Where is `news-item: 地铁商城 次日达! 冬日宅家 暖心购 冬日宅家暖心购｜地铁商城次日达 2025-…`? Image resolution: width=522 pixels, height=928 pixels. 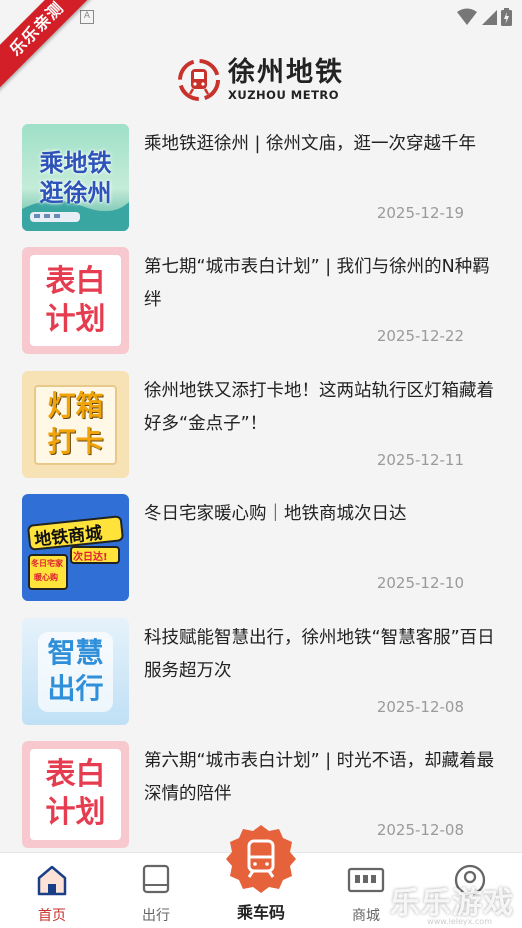
news-item: 地铁商城 次日达! 冬日宅家 暖心购 冬日宅家暖心购｜地铁商城次日达 2025-… is located at coordinates (261, 555).